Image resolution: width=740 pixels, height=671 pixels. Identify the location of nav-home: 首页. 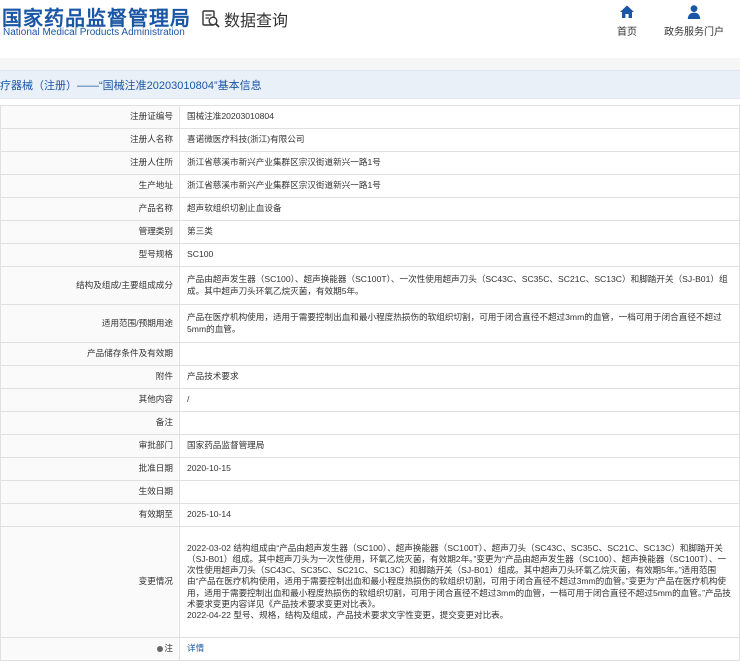
(627, 21).